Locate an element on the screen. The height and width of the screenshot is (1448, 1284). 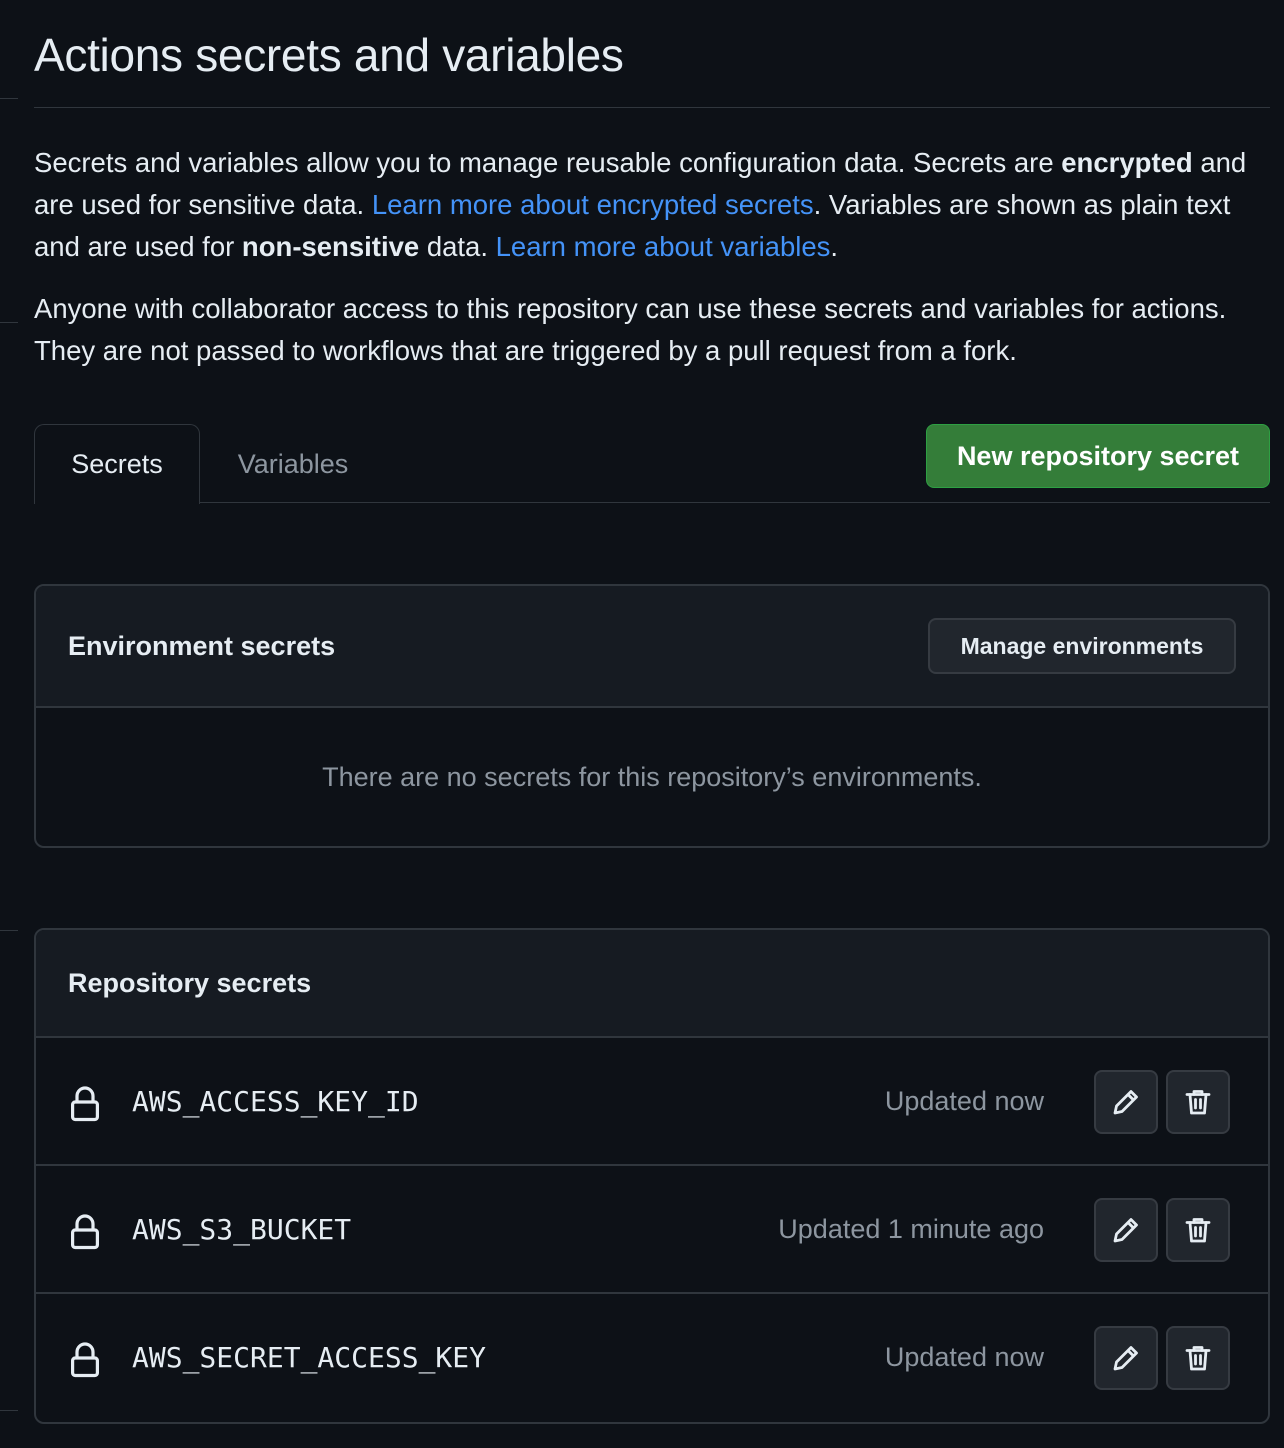
environment-secrets-title: Environment secrets is located at coordinates (202, 645).